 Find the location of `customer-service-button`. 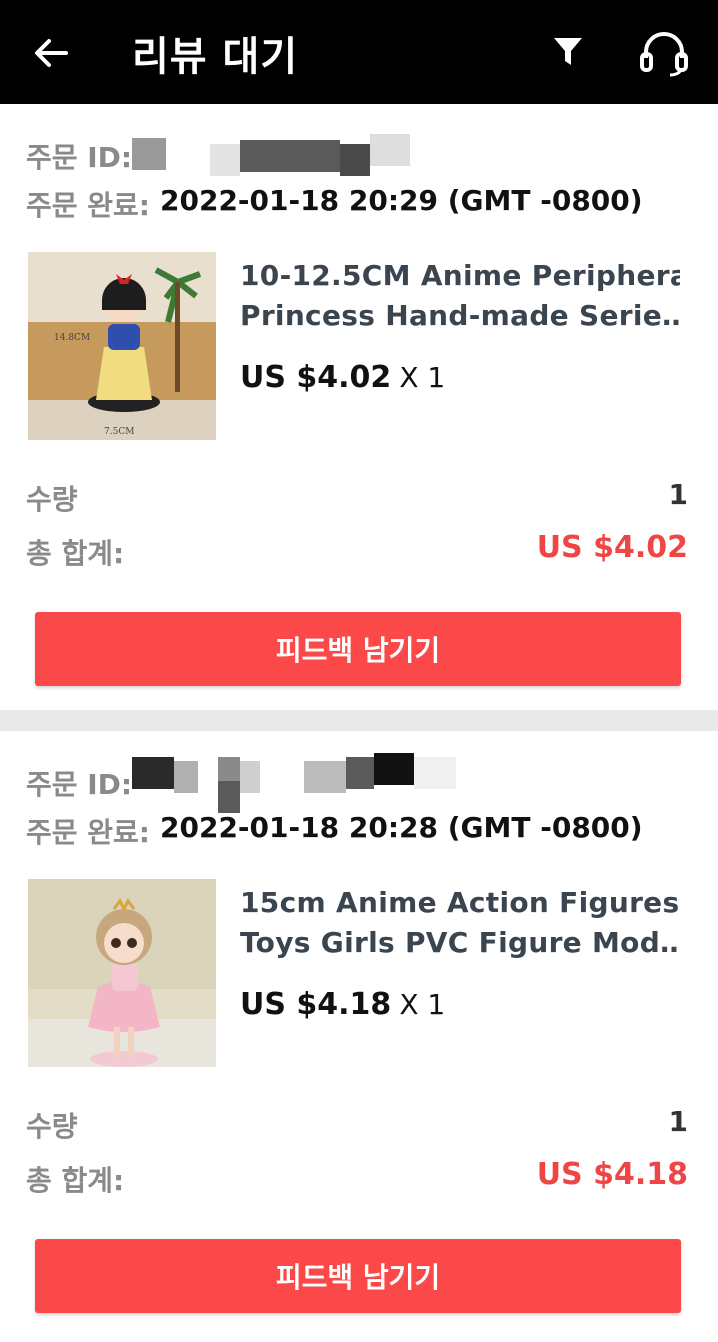

customer-service-button is located at coordinates (664, 53).